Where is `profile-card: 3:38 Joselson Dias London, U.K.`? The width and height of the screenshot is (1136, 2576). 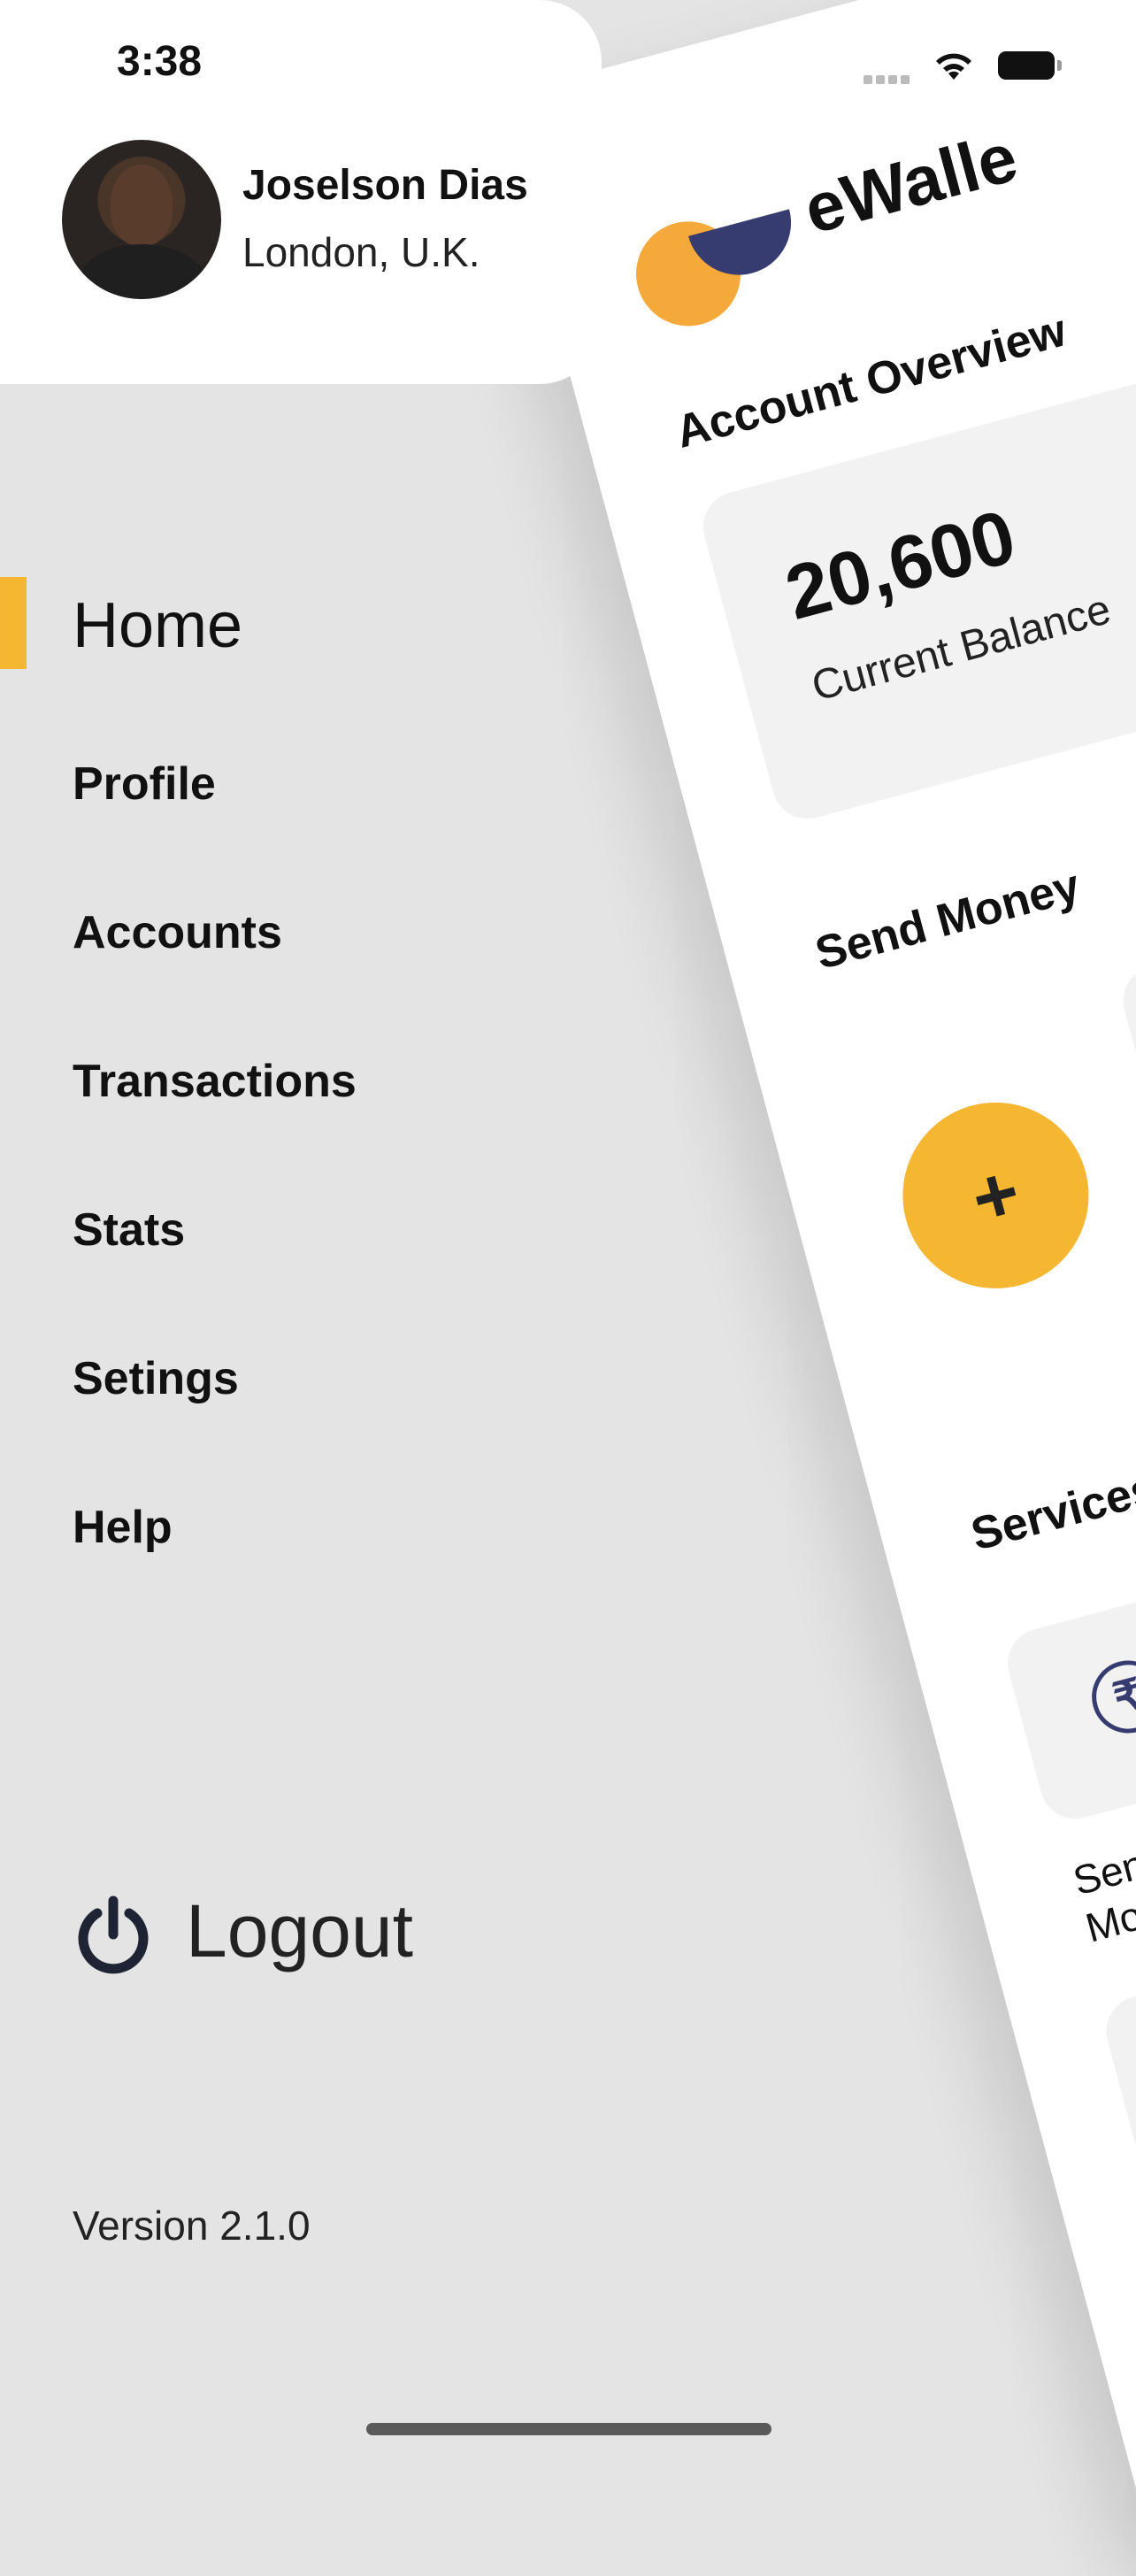
profile-card: 3:38 Joselson Dias London, U.K. is located at coordinates (301, 192).